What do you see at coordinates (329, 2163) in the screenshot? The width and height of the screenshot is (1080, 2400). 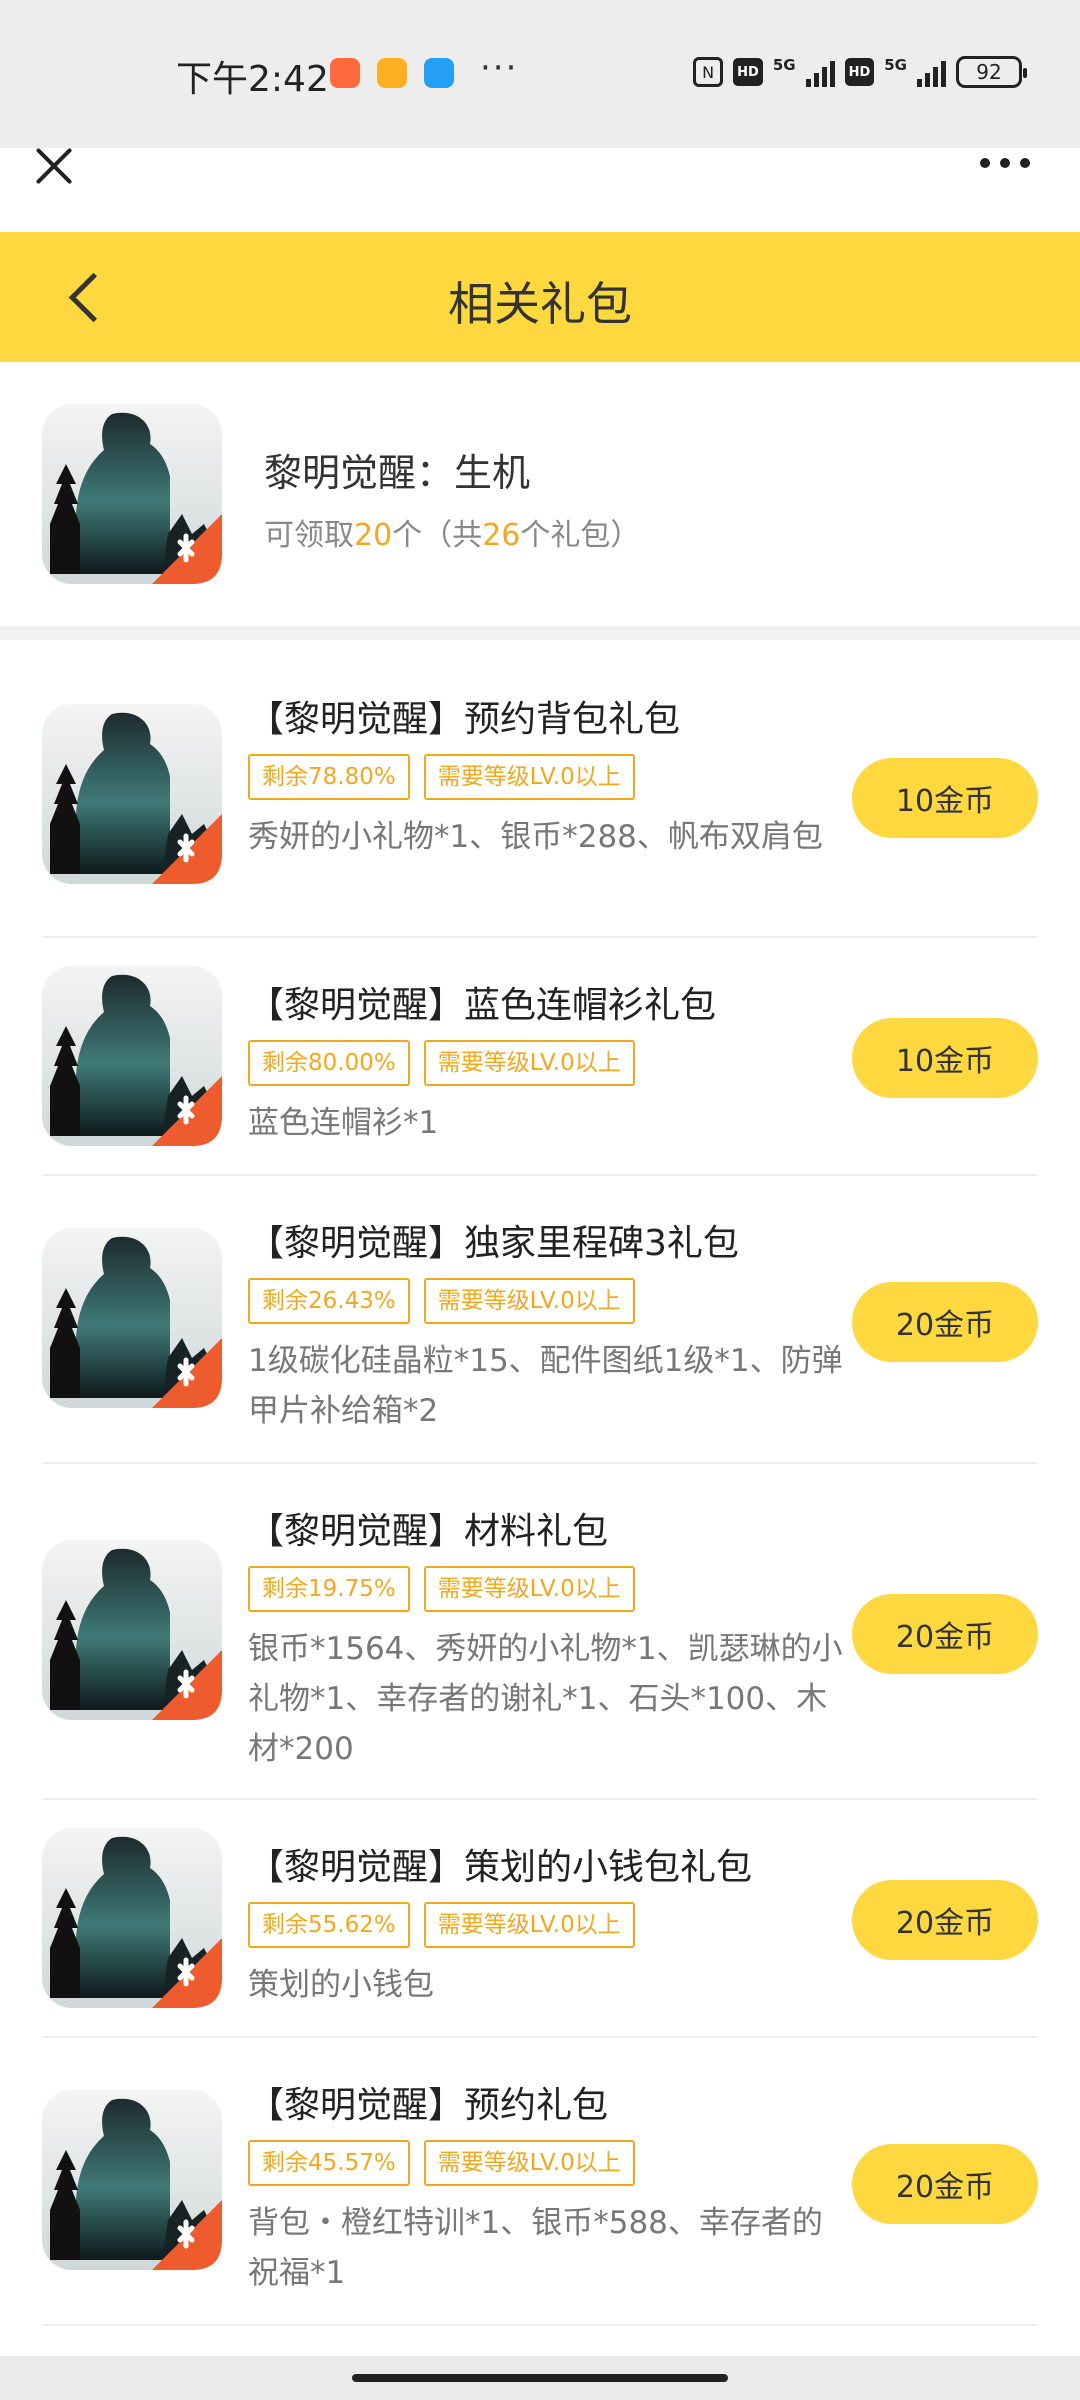 I see `remaining-badge: 剩余45.57%` at bounding box center [329, 2163].